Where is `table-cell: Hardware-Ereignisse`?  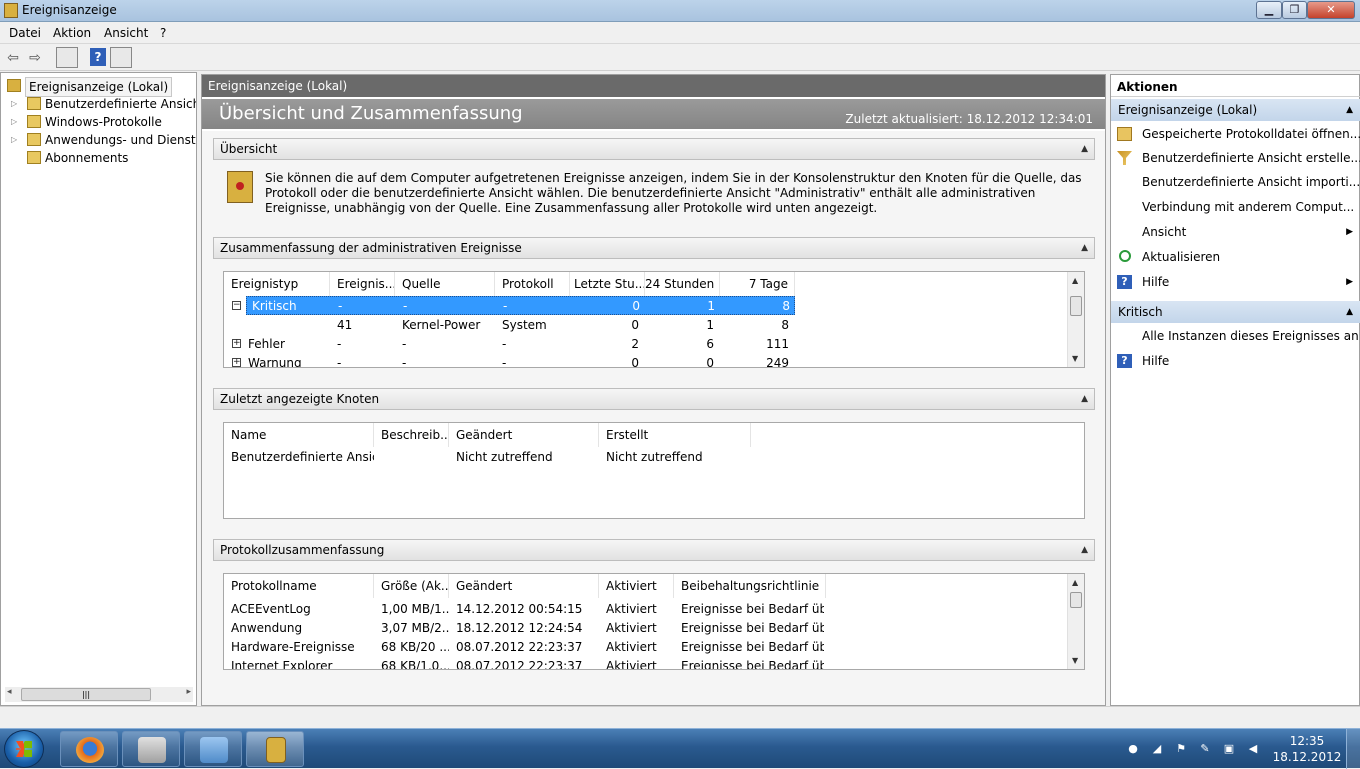
table-cell: Hardware-Ereignisse is located at coordinates (299, 647).